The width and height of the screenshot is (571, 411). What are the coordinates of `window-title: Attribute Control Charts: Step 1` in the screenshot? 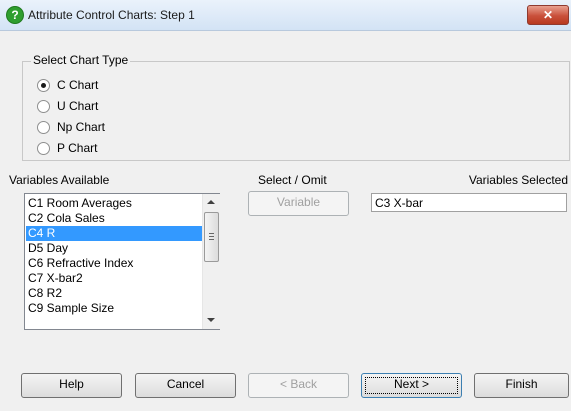 It's located at (111, 15).